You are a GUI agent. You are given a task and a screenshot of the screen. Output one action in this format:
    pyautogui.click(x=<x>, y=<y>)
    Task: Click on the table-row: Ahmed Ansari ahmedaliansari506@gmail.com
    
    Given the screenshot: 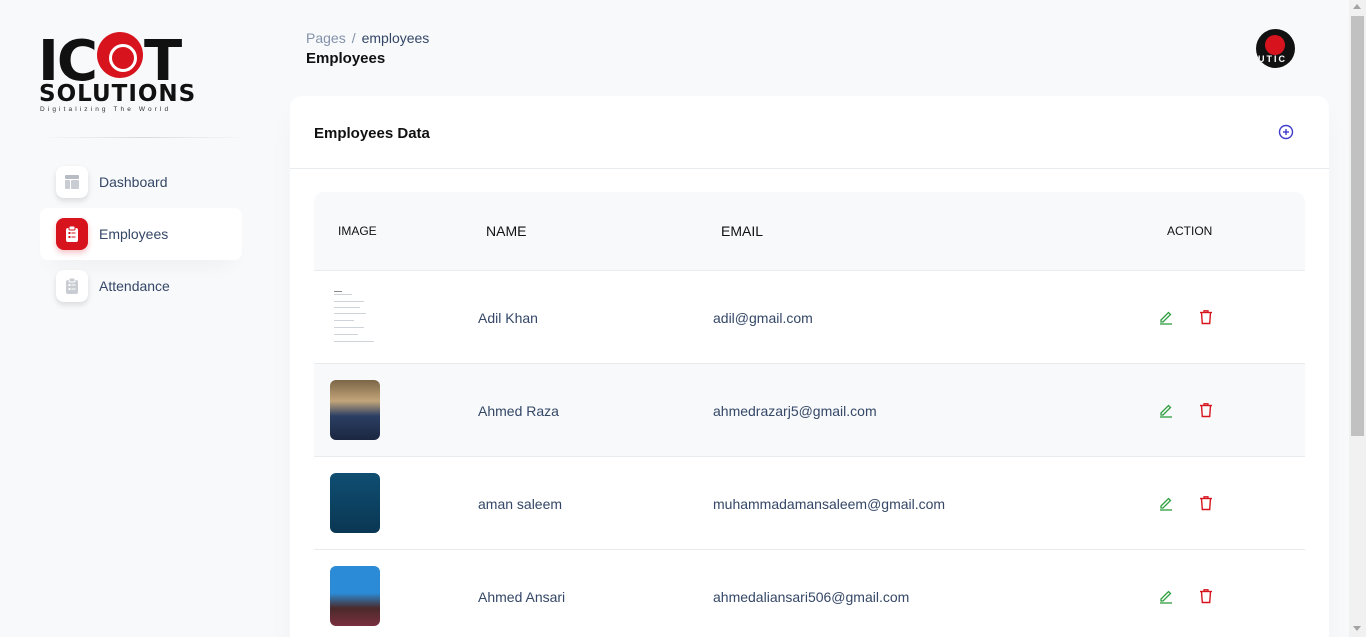 What is the action you would take?
    pyautogui.click(x=809, y=593)
    